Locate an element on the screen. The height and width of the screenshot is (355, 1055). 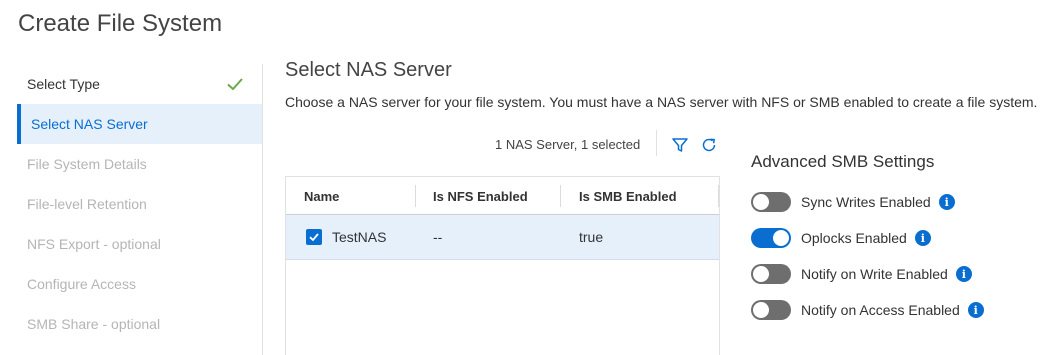
sync-writes-toggle is located at coordinates (771, 202).